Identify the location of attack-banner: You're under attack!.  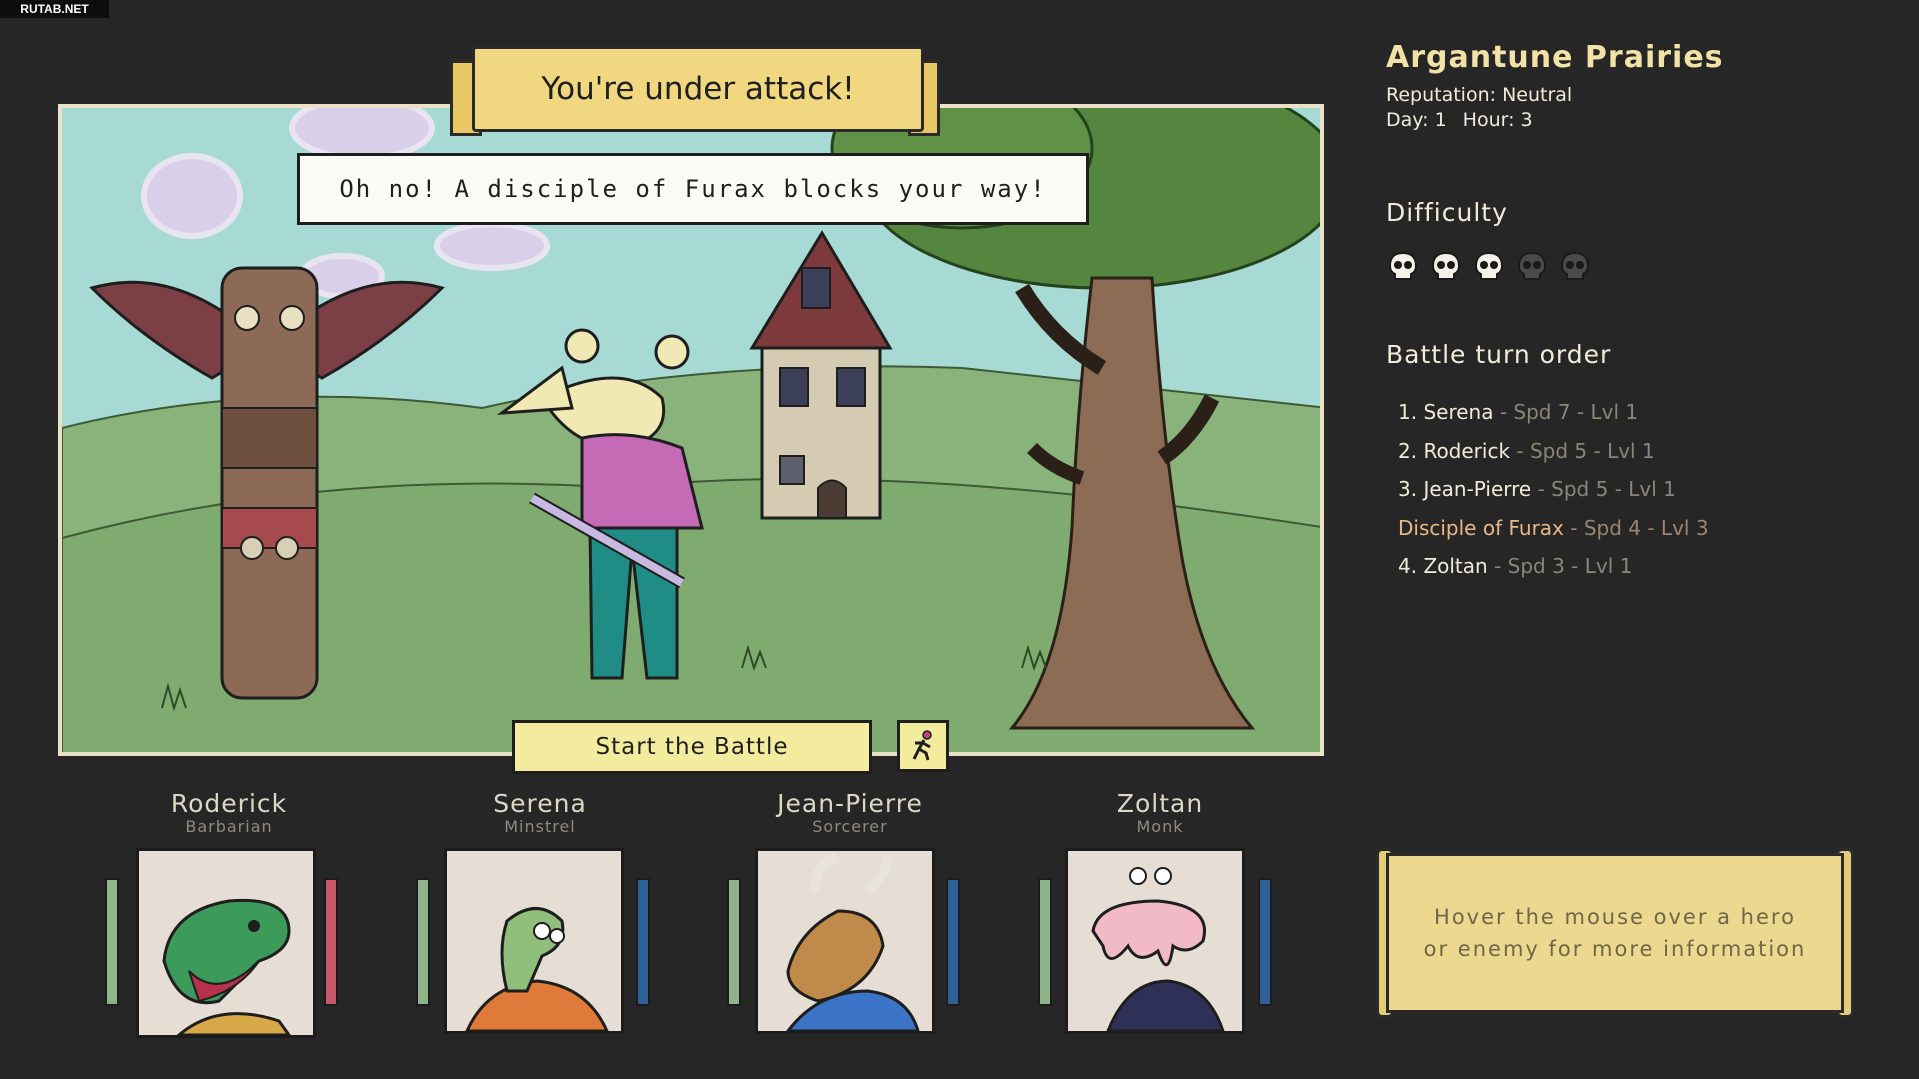
(695, 91).